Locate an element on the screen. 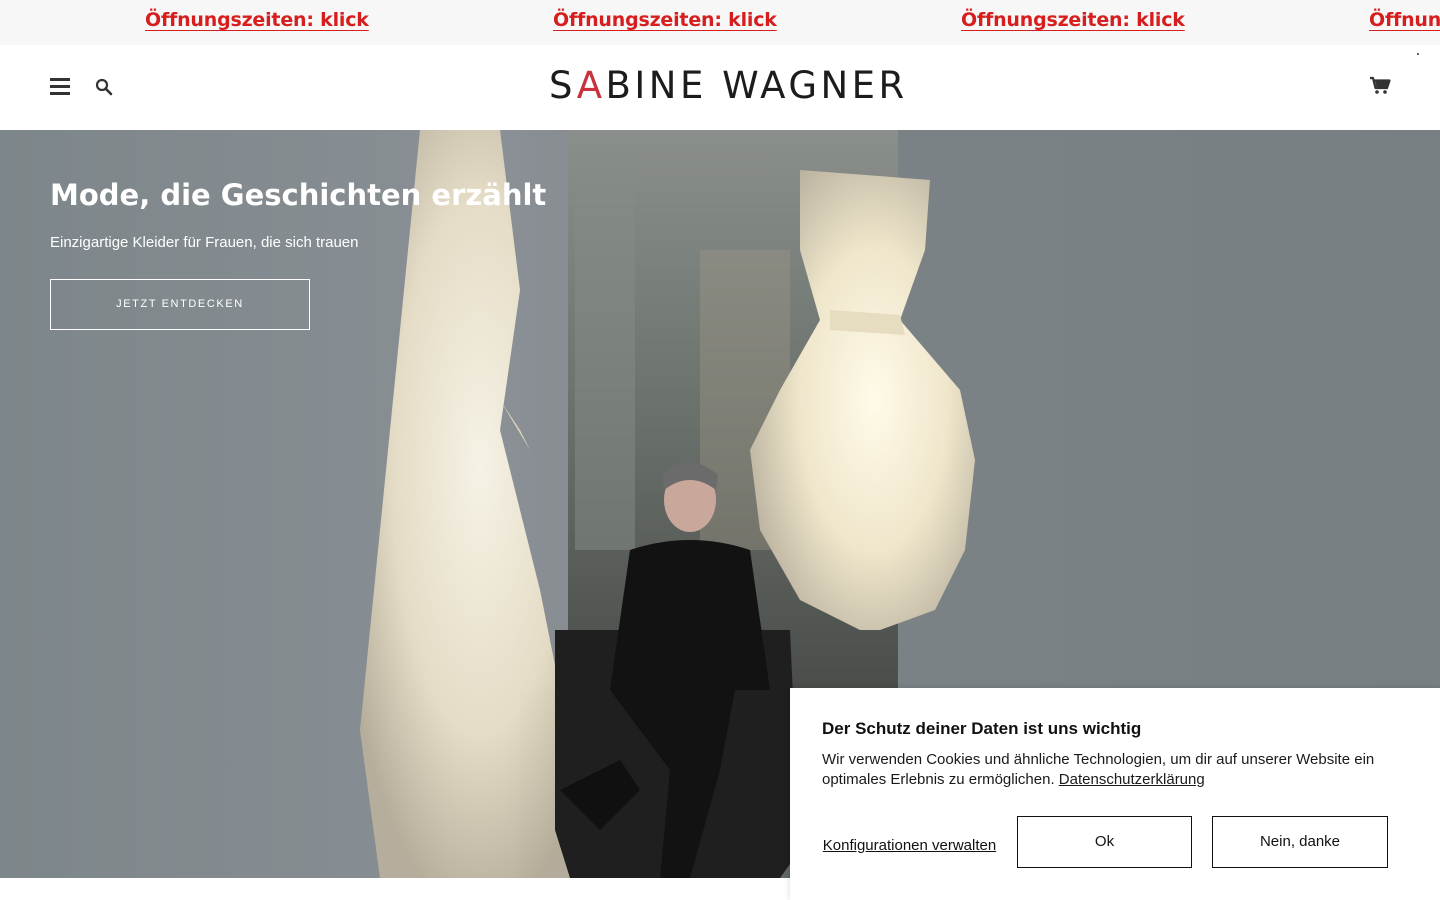  cookie-title: Der Schutz deiner Daten ist uns wichtig is located at coordinates (982, 728).